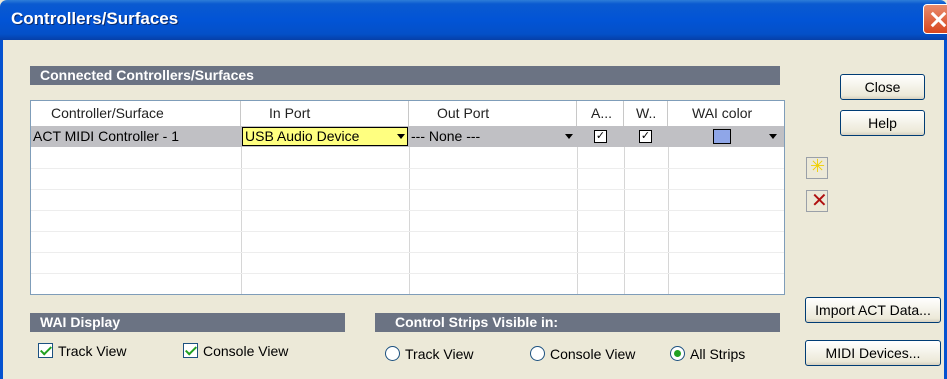  What do you see at coordinates (935, 19) in the screenshot?
I see `close-window-icon` at bounding box center [935, 19].